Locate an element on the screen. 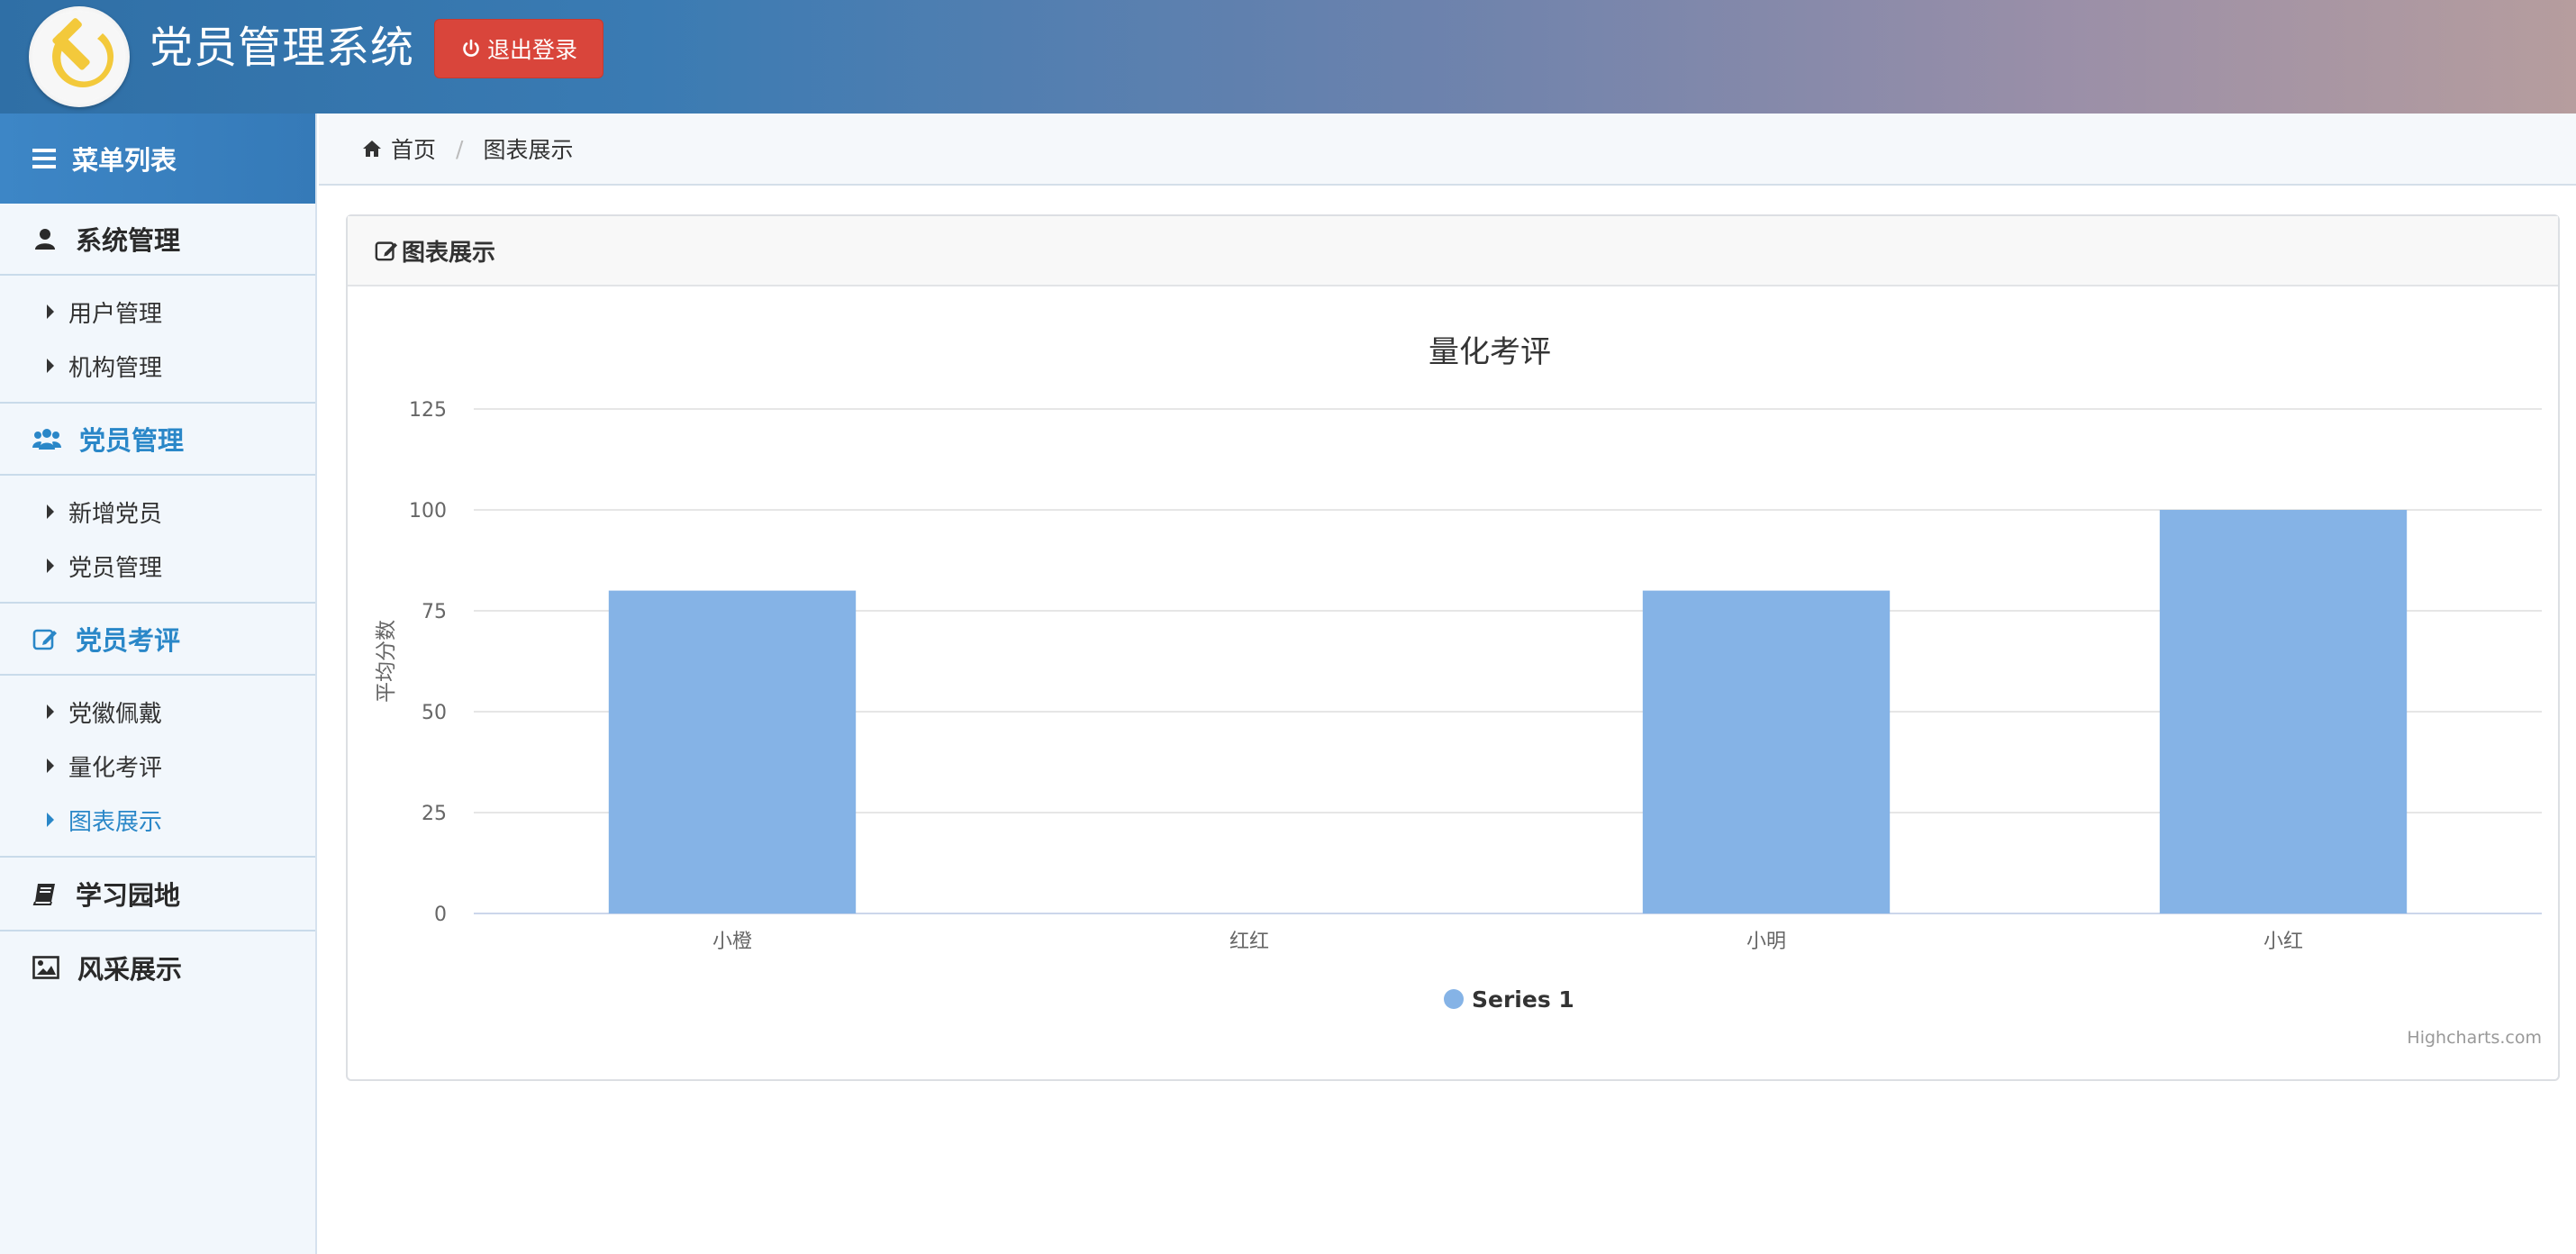 This screenshot has height=1254, width=2576. sidebar-group-label: 风采展示 is located at coordinates (130, 969).